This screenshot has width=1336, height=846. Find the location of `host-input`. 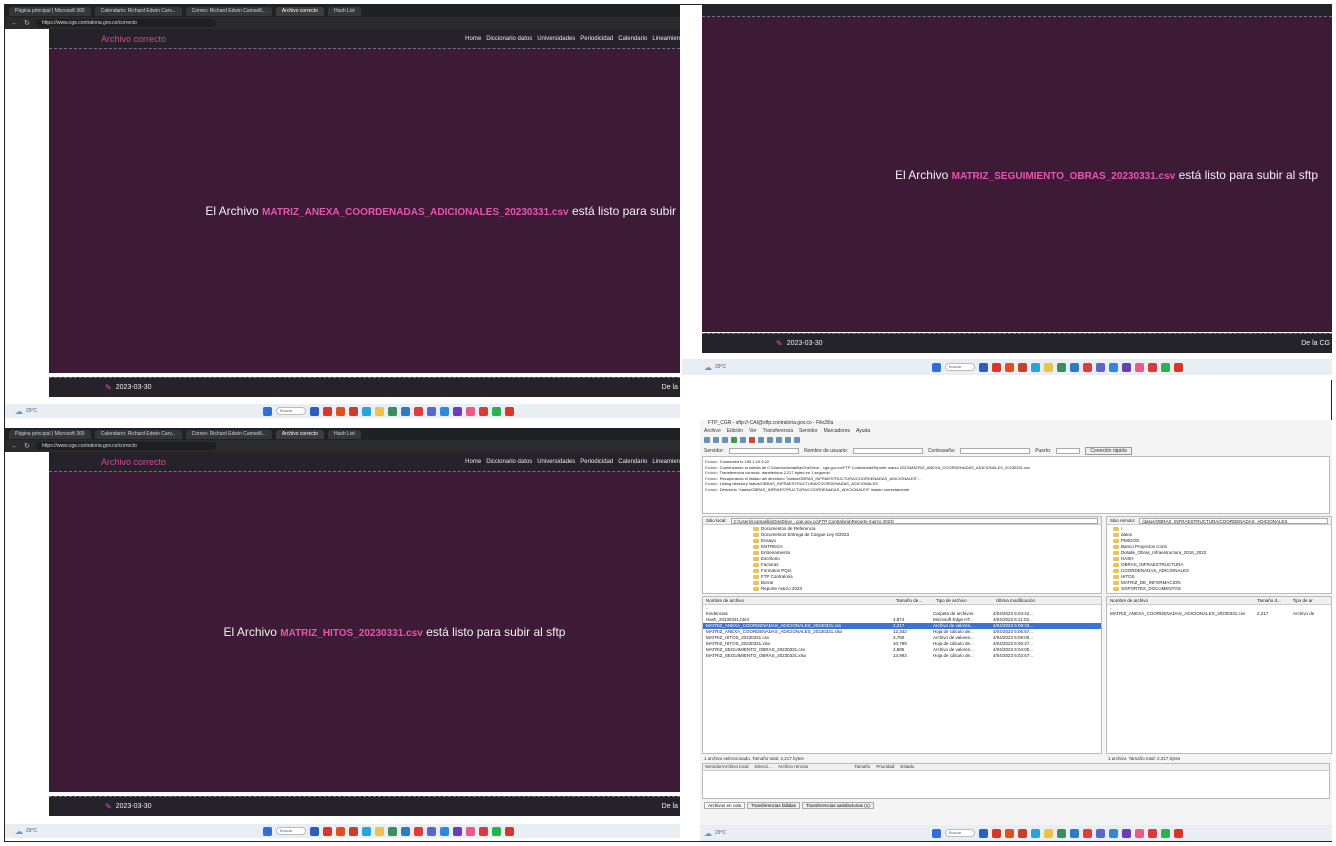

host-input is located at coordinates (764, 450).